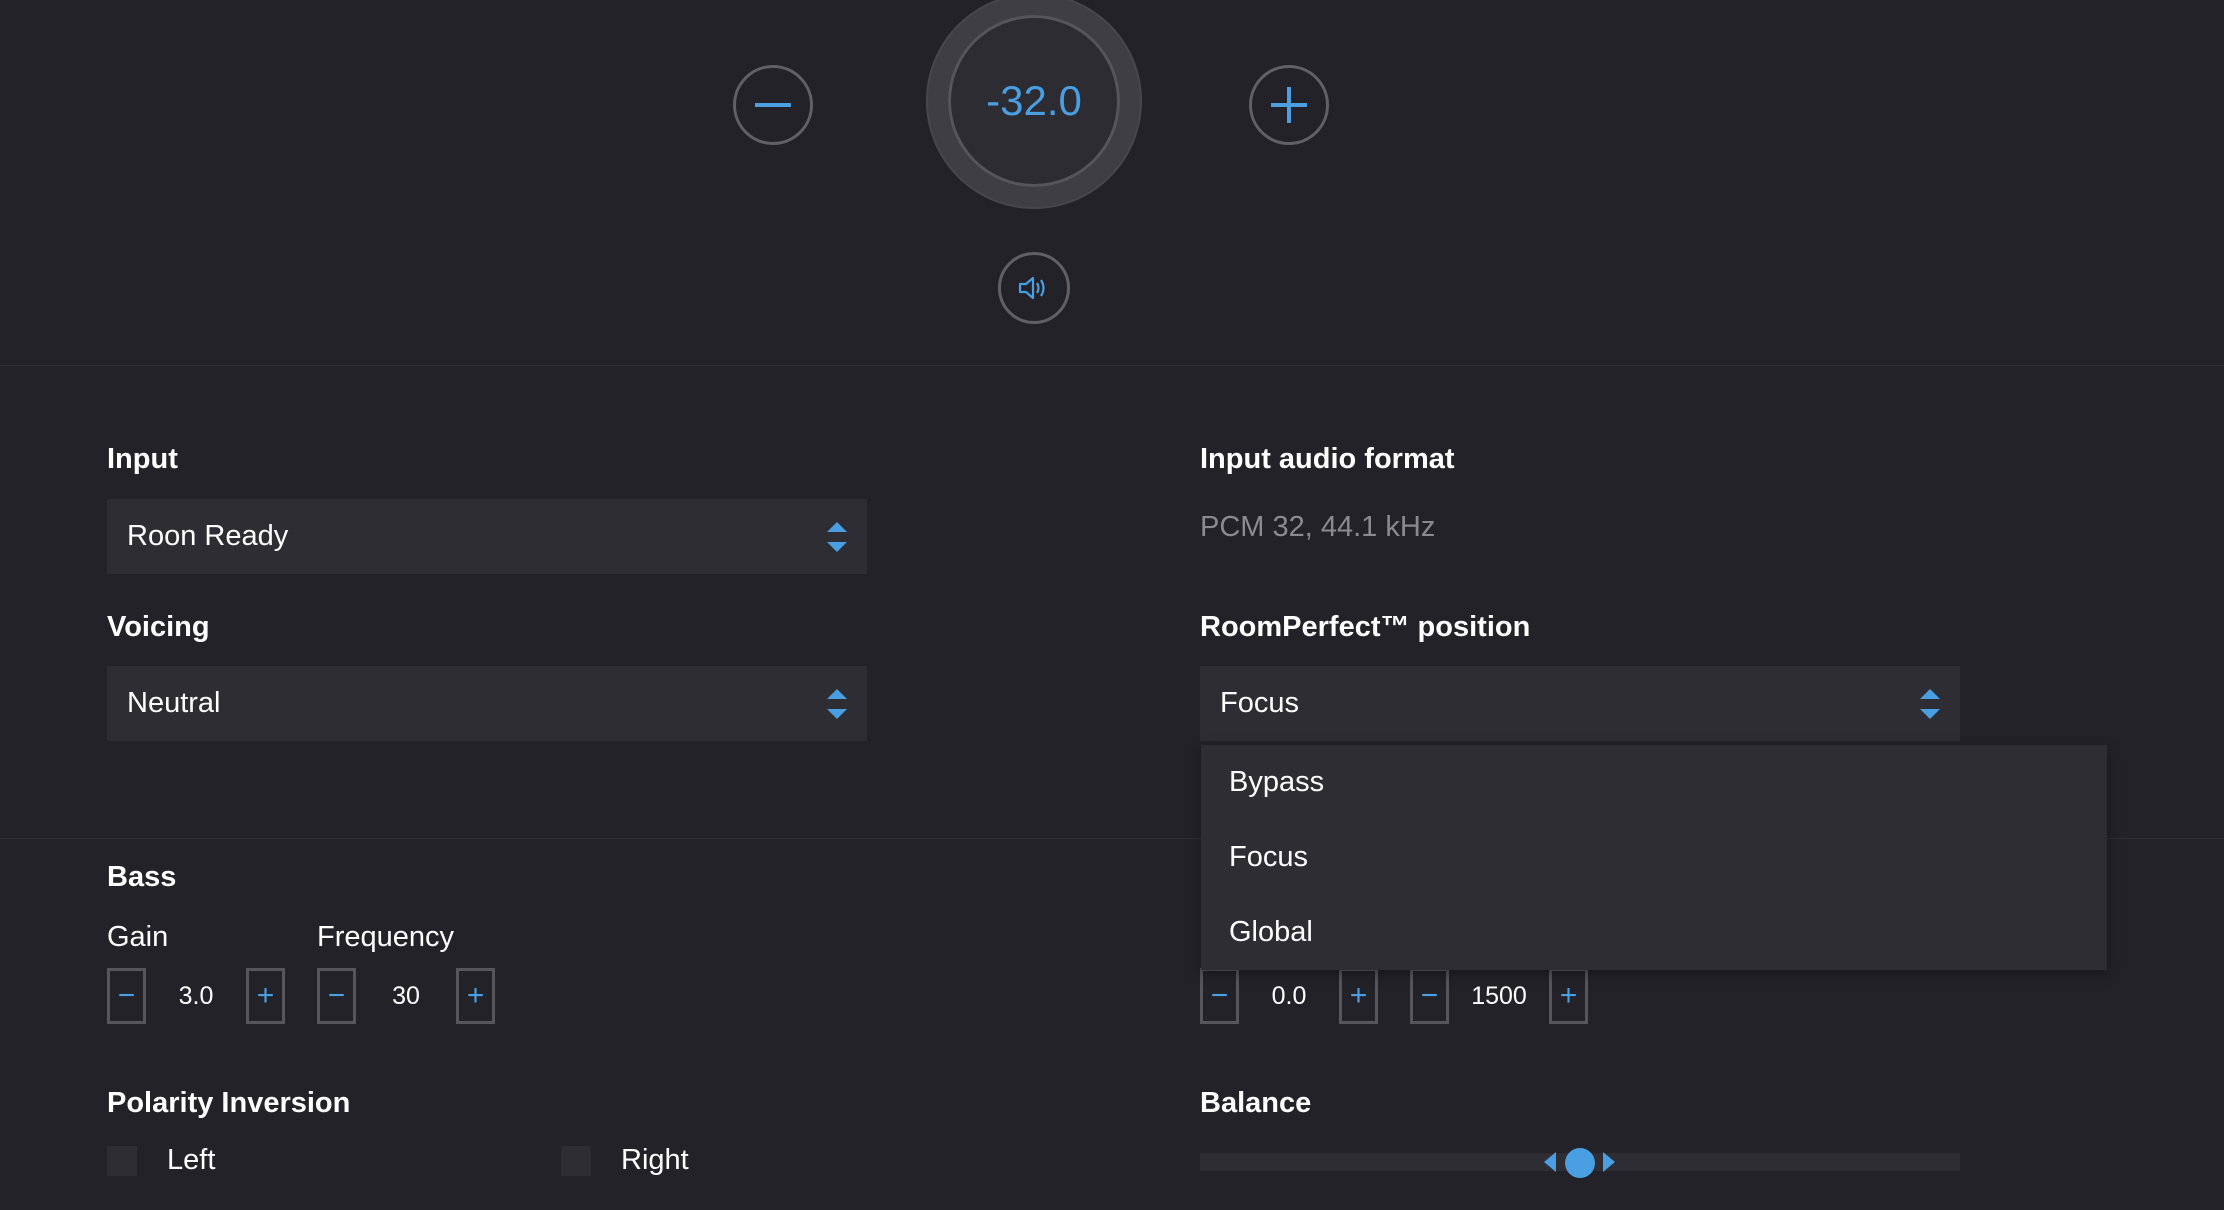 This screenshot has height=1210, width=2224. Describe the element at coordinates (487, 536) in the screenshot. I see `input-select: Roon Ready` at that location.